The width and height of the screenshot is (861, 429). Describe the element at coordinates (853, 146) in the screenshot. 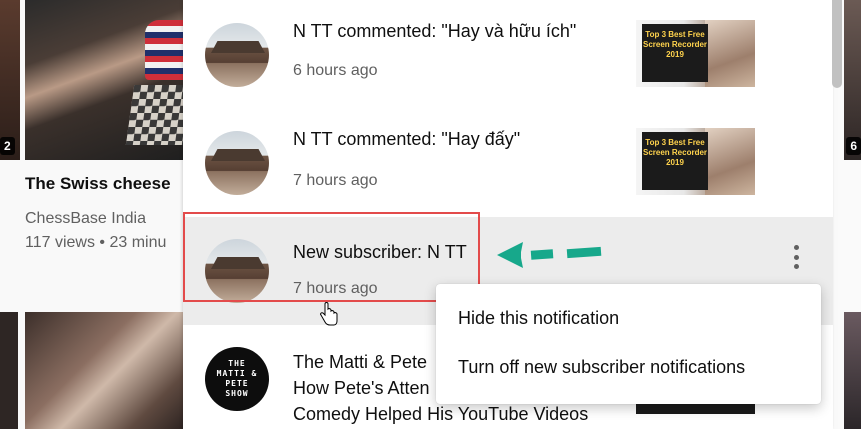

I see `video-duration-badge: 6` at that location.